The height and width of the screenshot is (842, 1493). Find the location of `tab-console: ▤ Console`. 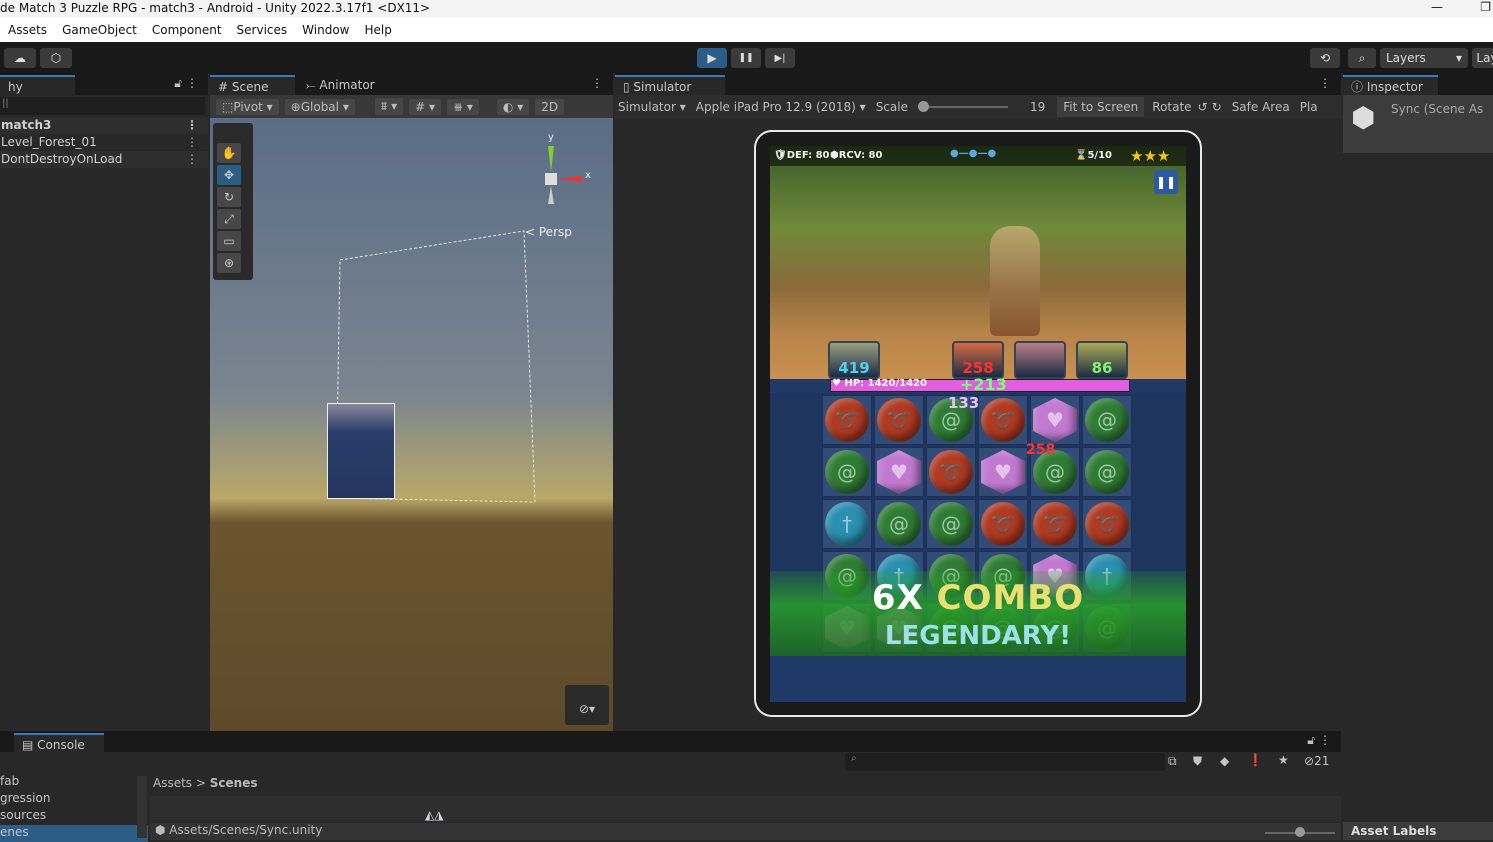

tab-console: ▤ Console is located at coordinates (59, 743).